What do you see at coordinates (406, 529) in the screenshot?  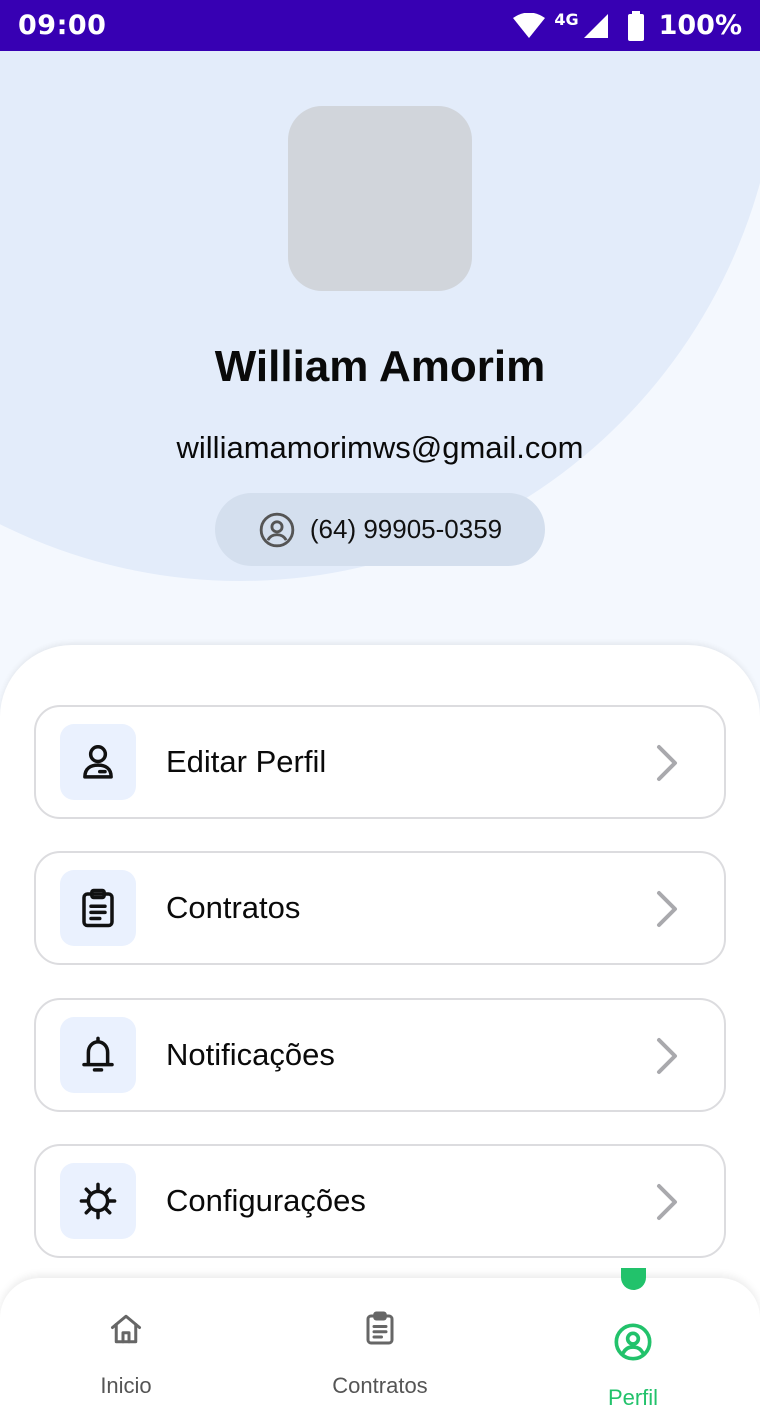 I see `profile-phone: (64) 99905-0359` at bounding box center [406, 529].